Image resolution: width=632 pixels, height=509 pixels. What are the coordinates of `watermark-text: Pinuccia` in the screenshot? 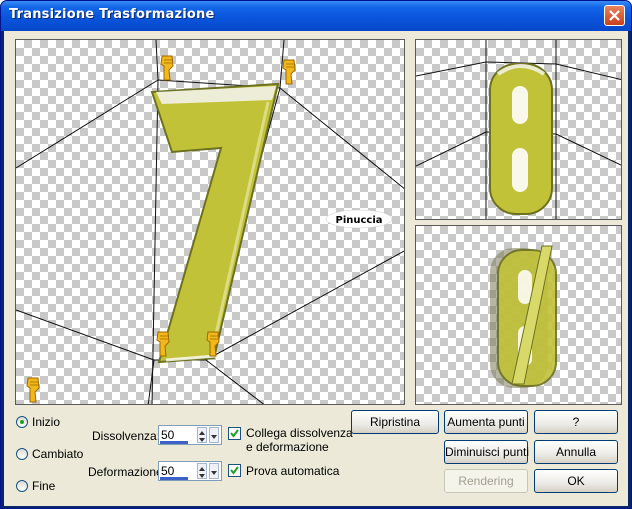 It's located at (358, 220).